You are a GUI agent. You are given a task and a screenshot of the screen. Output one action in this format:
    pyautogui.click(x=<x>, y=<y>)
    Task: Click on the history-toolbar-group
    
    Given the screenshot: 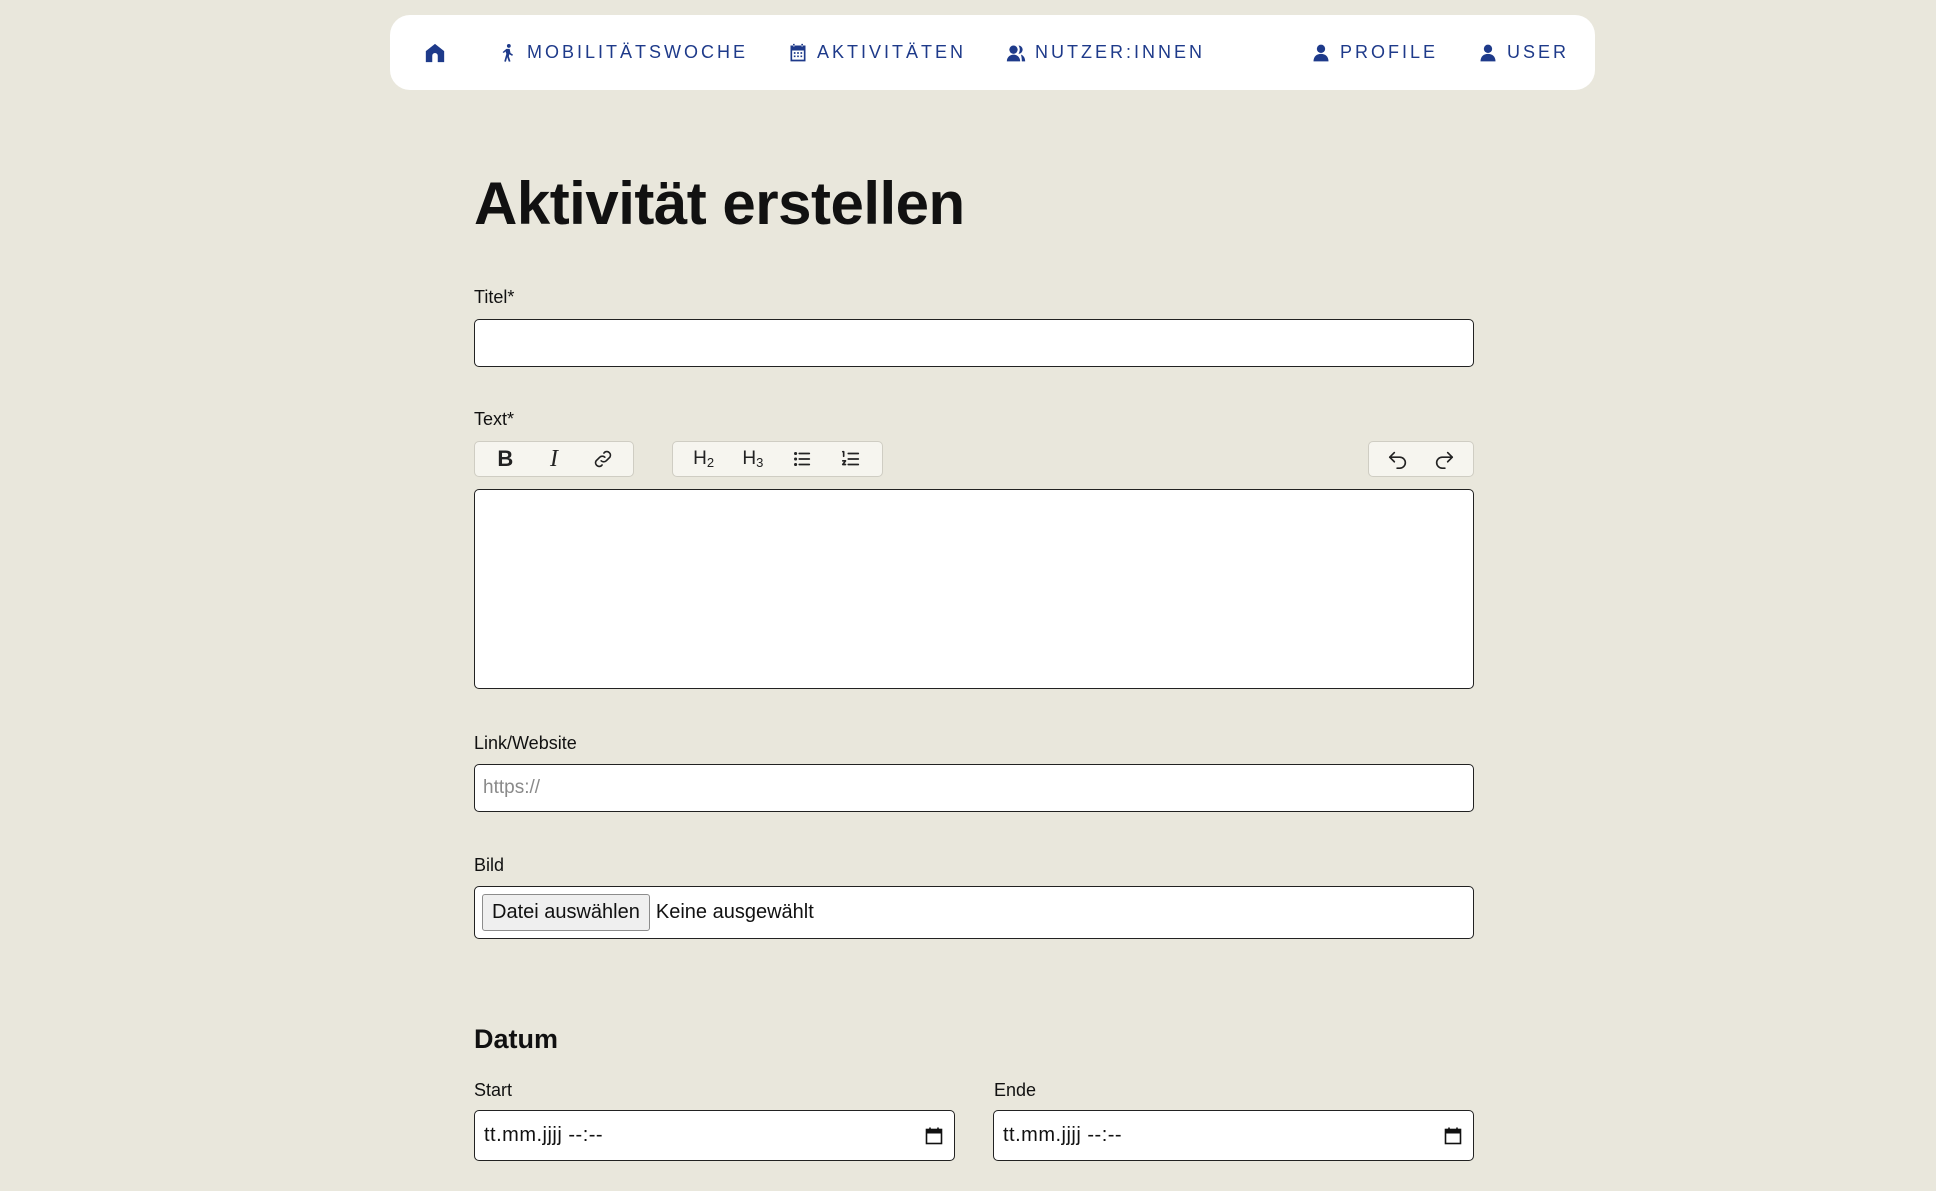 What is the action you would take?
    pyautogui.click(x=1421, y=459)
    